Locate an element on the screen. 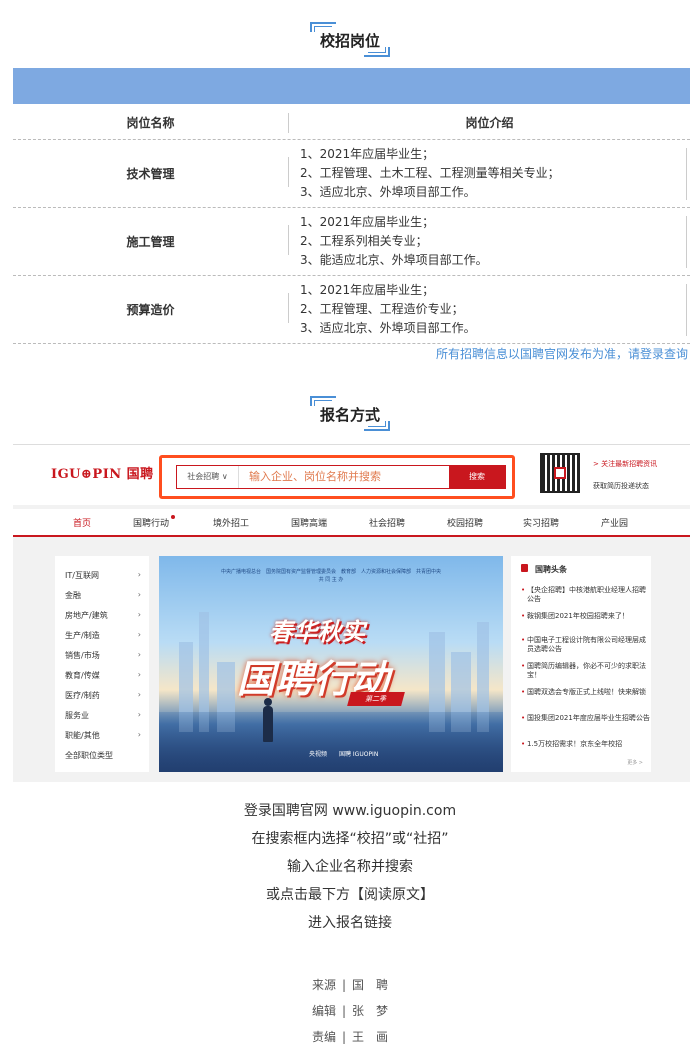  position-name: 施工管理 is located at coordinates (150, 242).